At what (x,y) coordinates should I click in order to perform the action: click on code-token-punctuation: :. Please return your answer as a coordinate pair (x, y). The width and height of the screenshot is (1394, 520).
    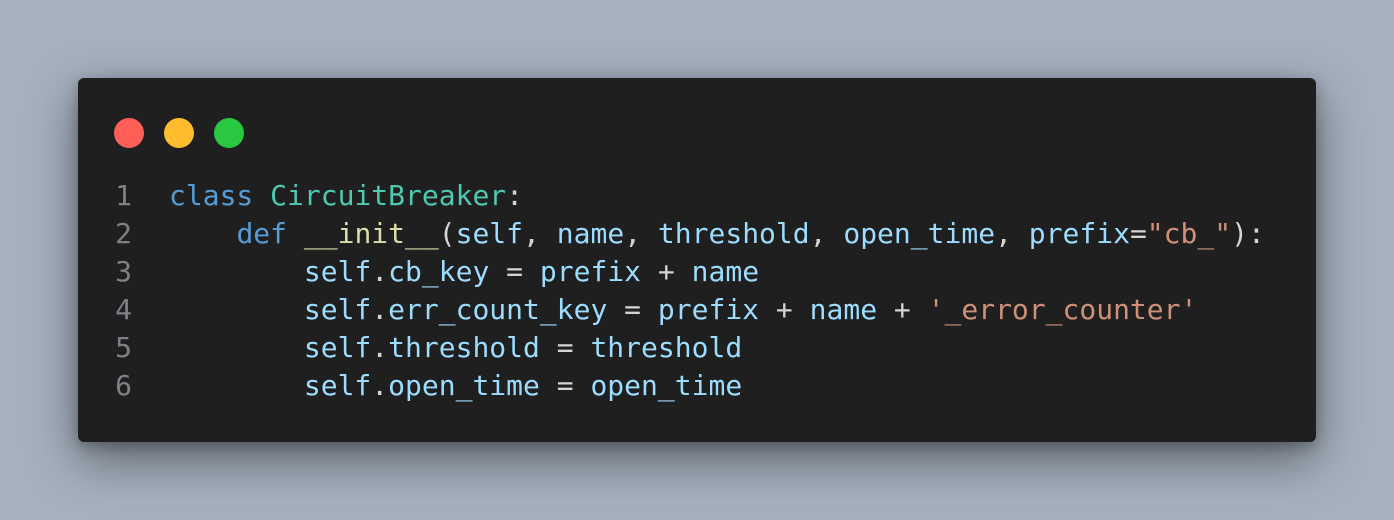
    Looking at the image, I should click on (515, 195).